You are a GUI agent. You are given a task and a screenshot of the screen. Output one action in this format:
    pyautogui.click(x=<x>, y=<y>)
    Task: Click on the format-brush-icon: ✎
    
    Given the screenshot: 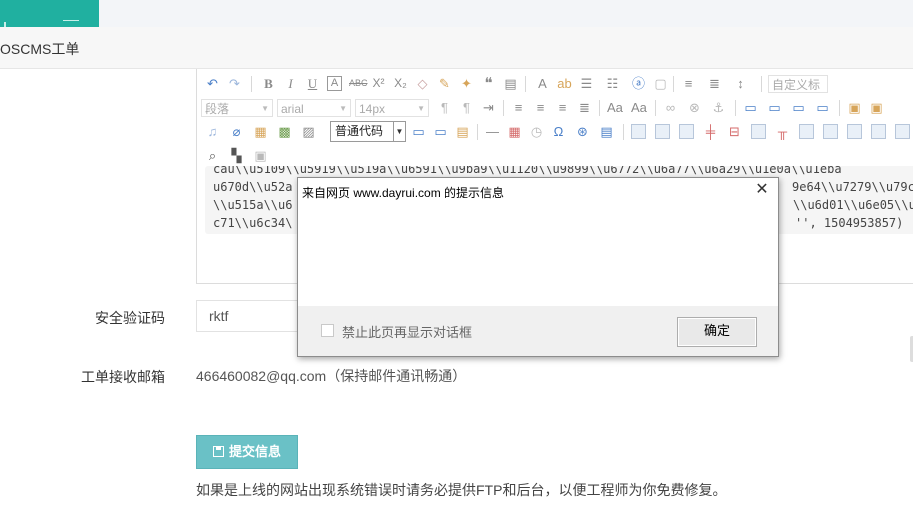 What is the action you would take?
    pyautogui.click(x=444, y=83)
    